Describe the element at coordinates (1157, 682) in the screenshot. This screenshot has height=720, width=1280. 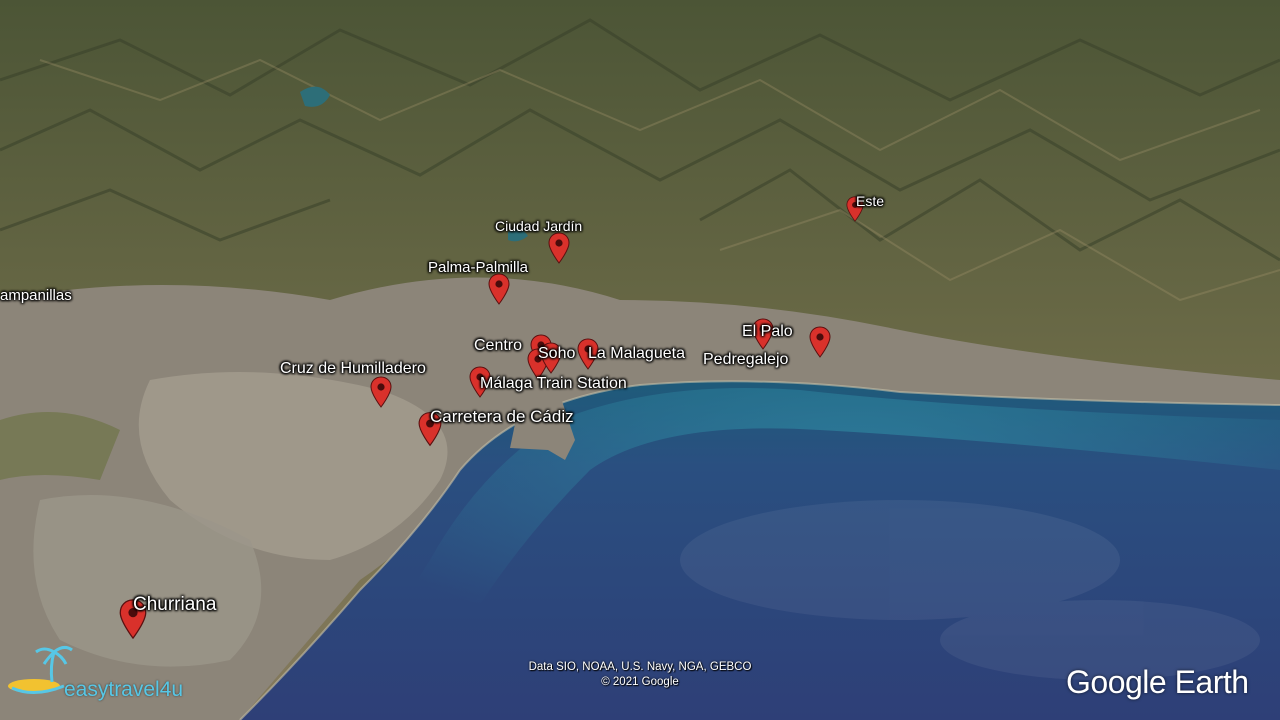
I see `google-earth-logo: Google Earth` at that location.